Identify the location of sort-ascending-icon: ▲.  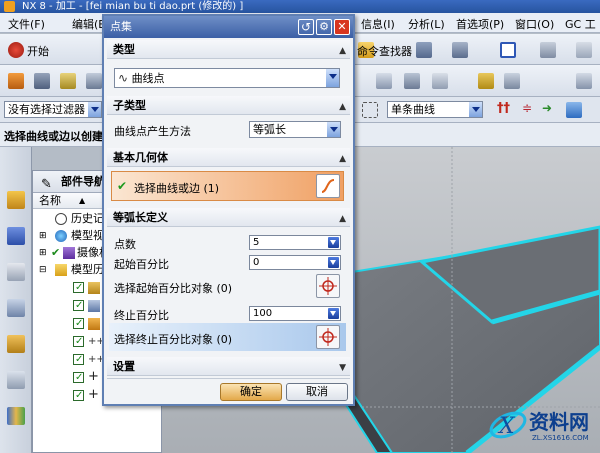
(82, 200).